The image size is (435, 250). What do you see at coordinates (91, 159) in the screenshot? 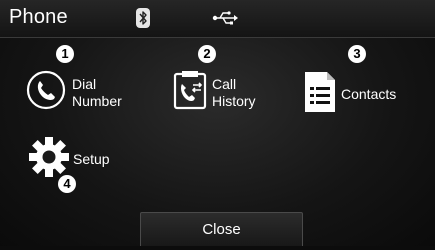
I see `setup-label: Setup` at bounding box center [91, 159].